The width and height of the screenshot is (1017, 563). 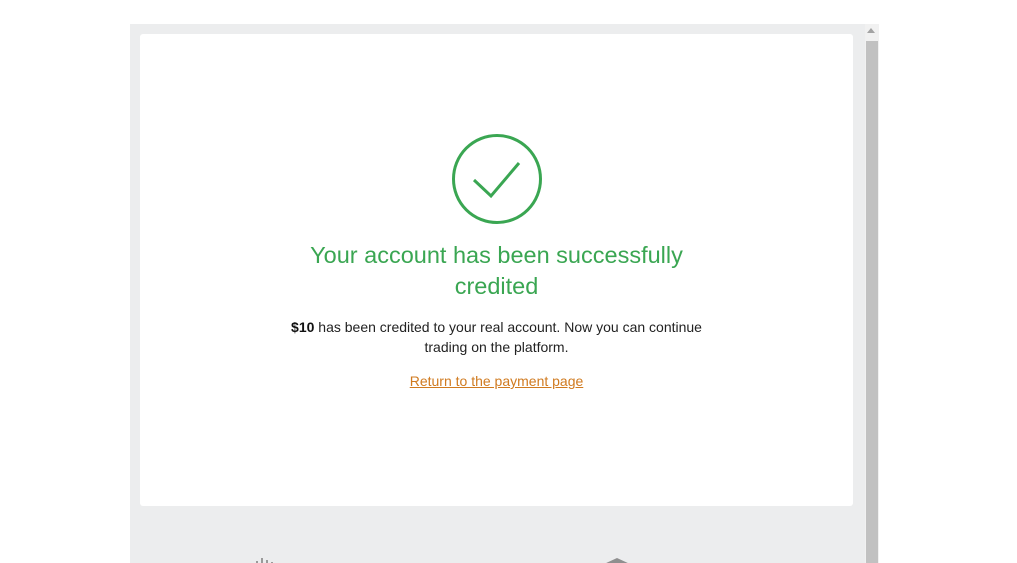 I want to click on credited-amount: $10, so click(x=303, y=327).